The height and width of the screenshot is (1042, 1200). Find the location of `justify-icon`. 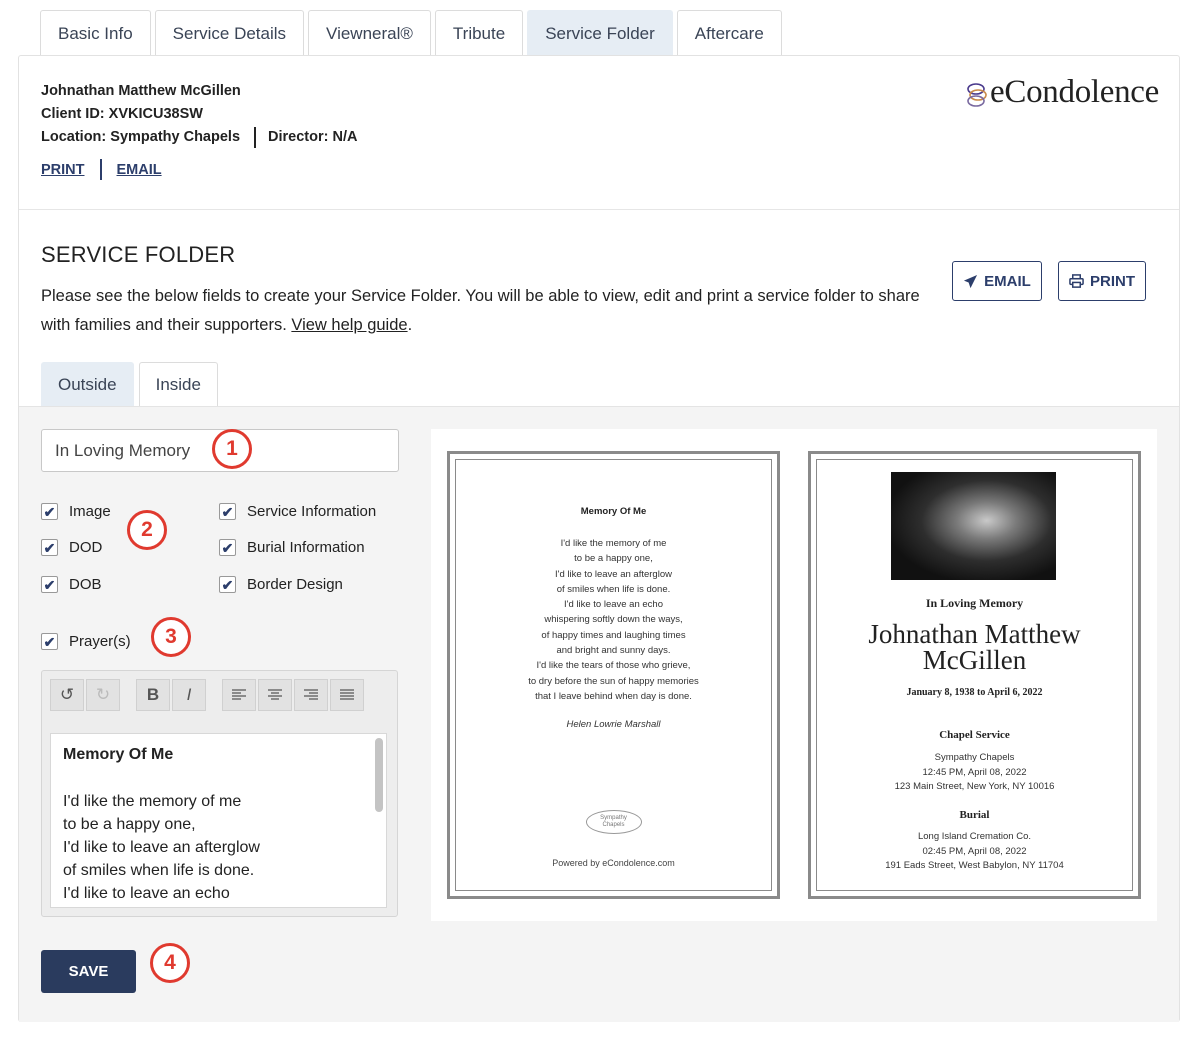

justify-icon is located at coordinates (347, 694).